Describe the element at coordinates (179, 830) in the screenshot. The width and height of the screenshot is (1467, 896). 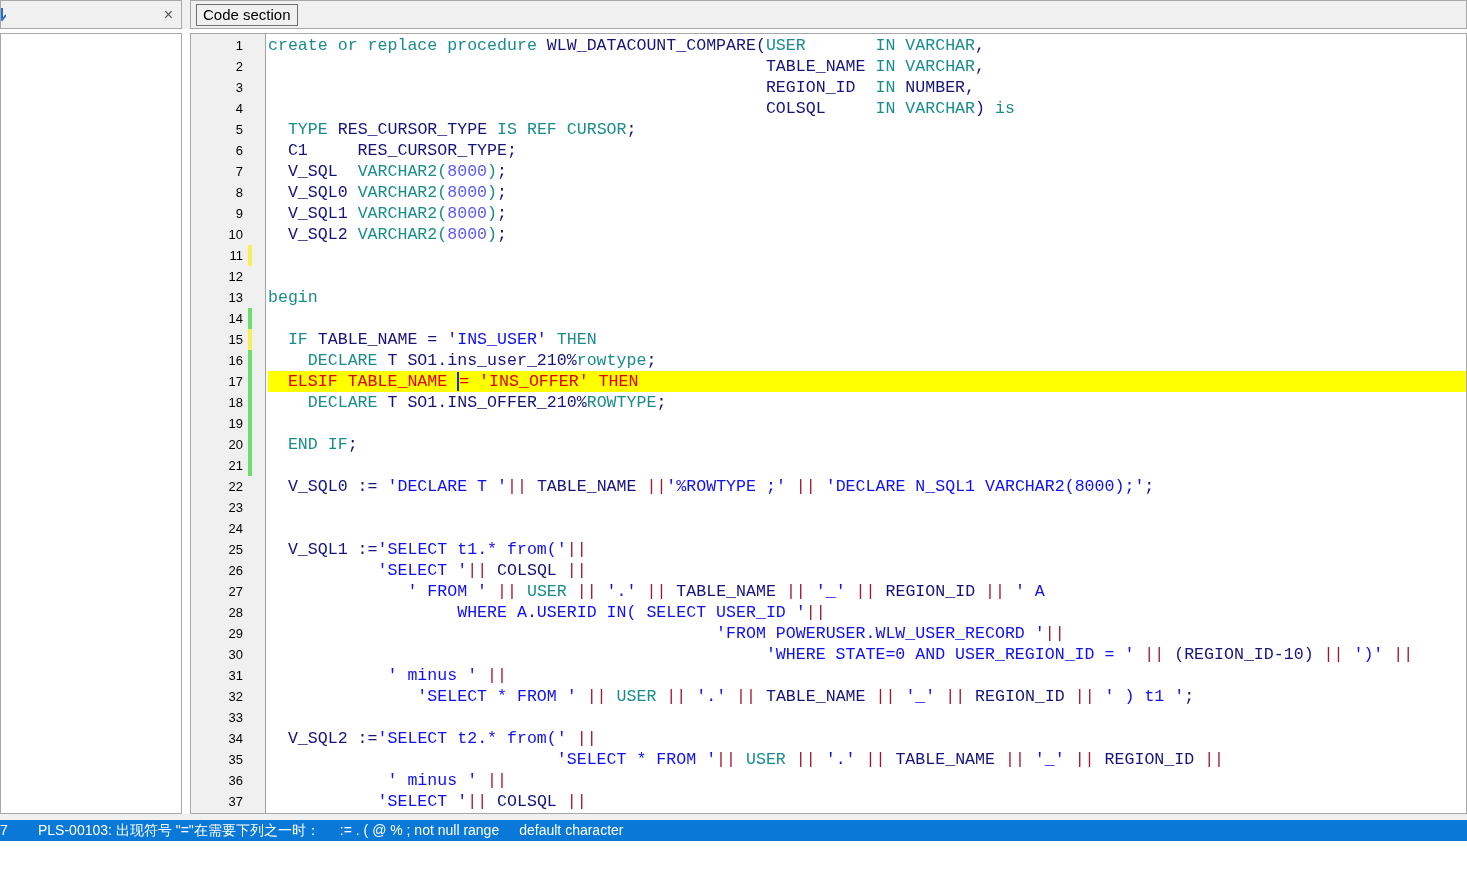
I see `status-message: PLS-00103: 出现符号 "="在需要下列之一时：` at that location.